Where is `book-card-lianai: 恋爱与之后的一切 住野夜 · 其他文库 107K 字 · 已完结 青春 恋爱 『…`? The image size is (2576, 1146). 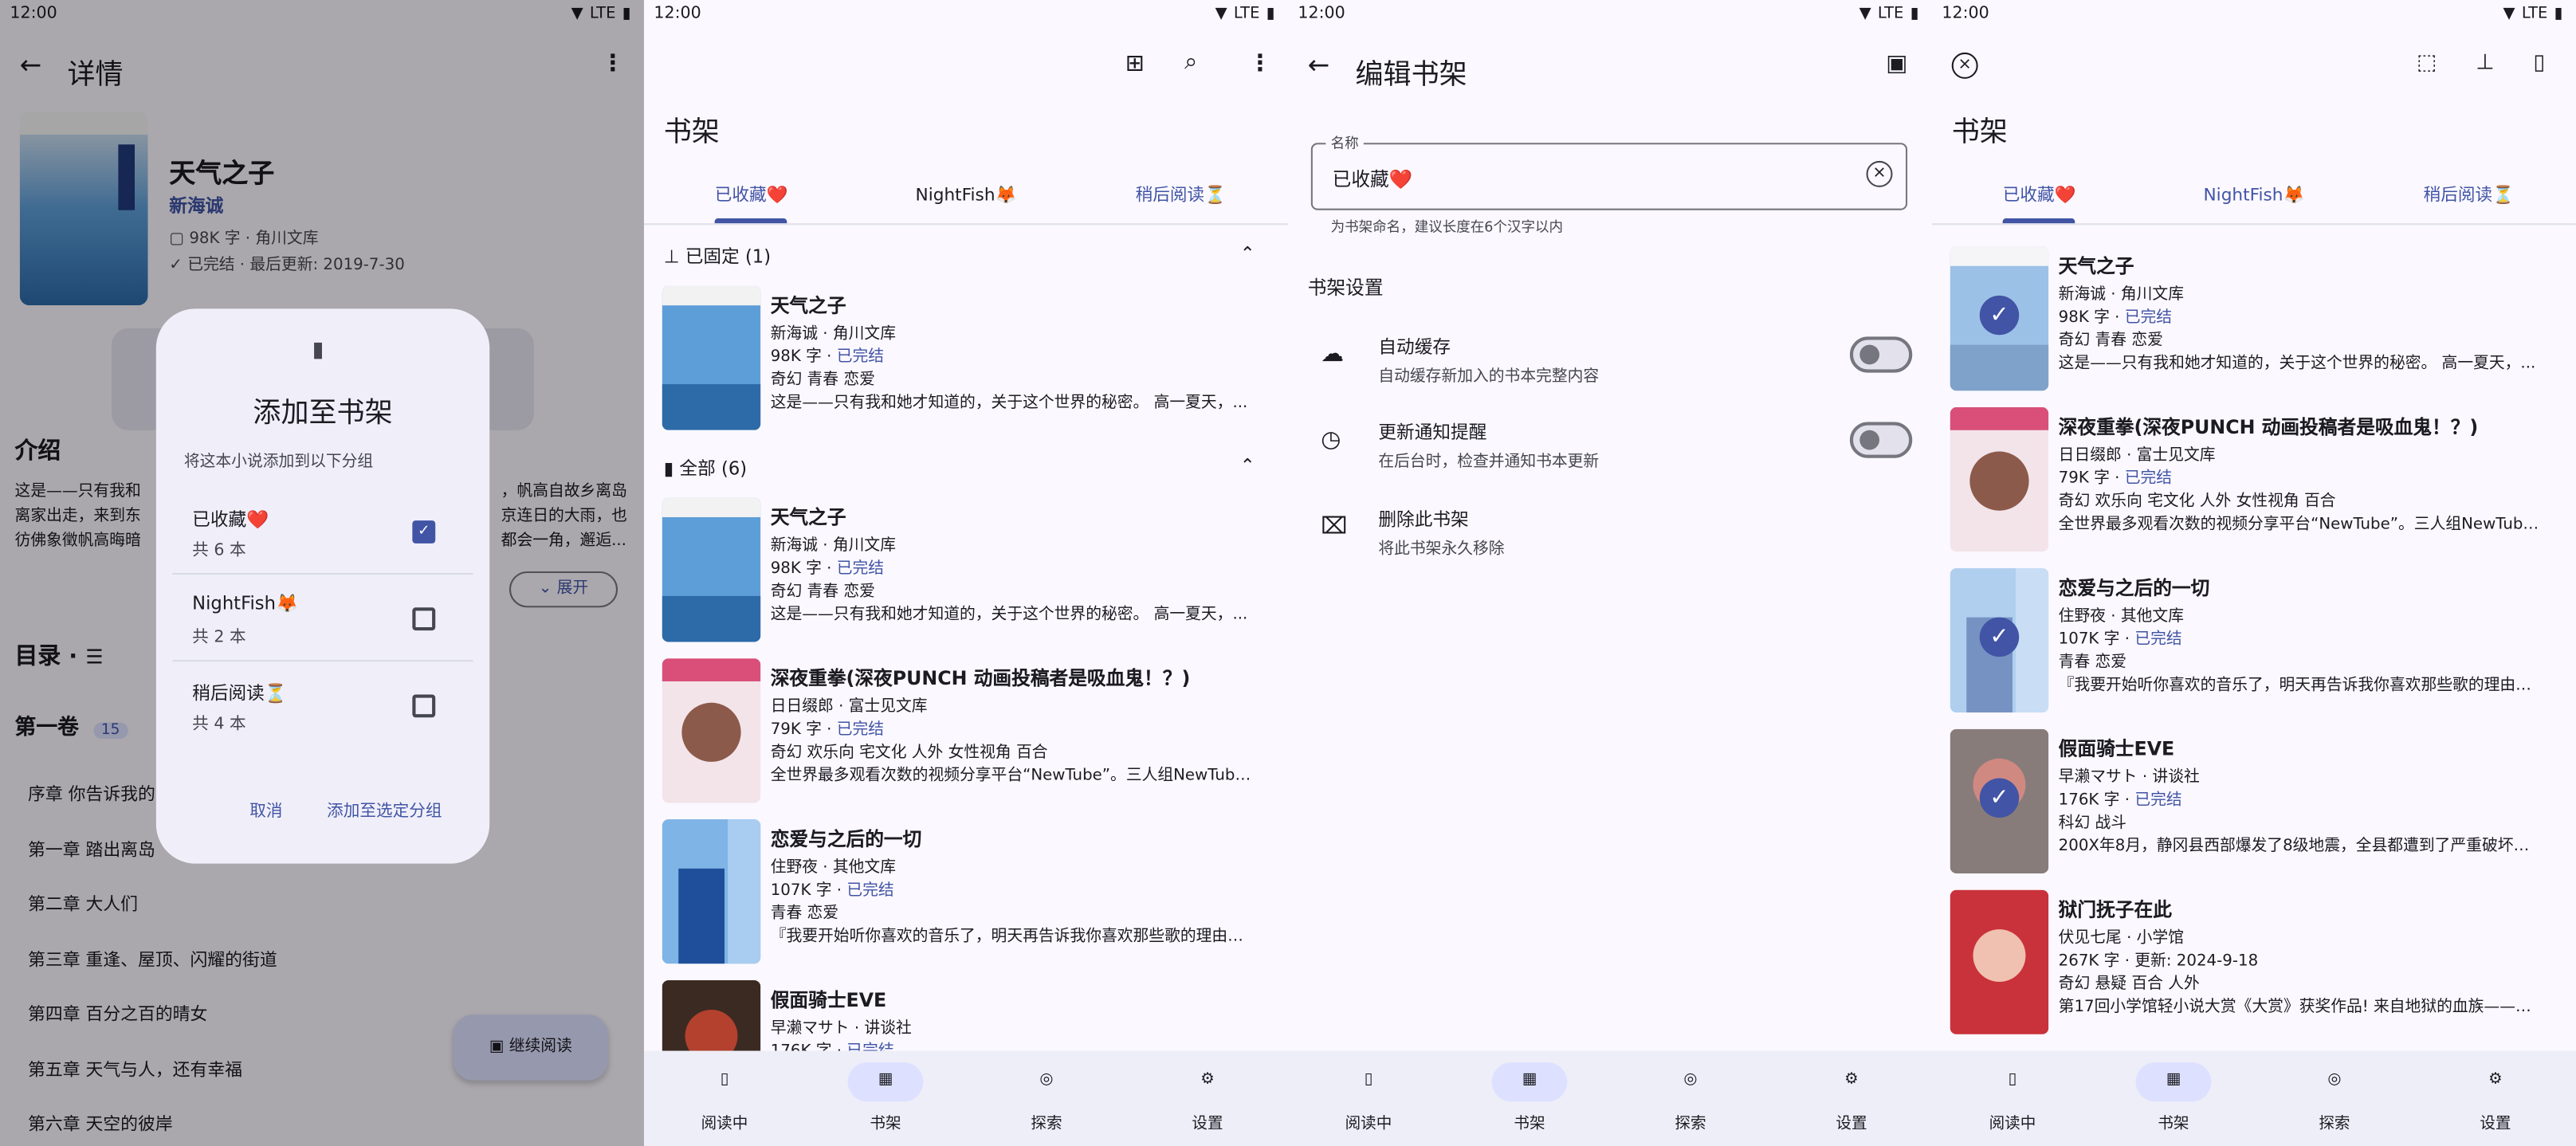
book-card-lianai: 恋爱与之后的一切 住野夜 · 其他文库 107K 字 · 已完结 青春 恋爱 『… is located at coordinates (958, 895).